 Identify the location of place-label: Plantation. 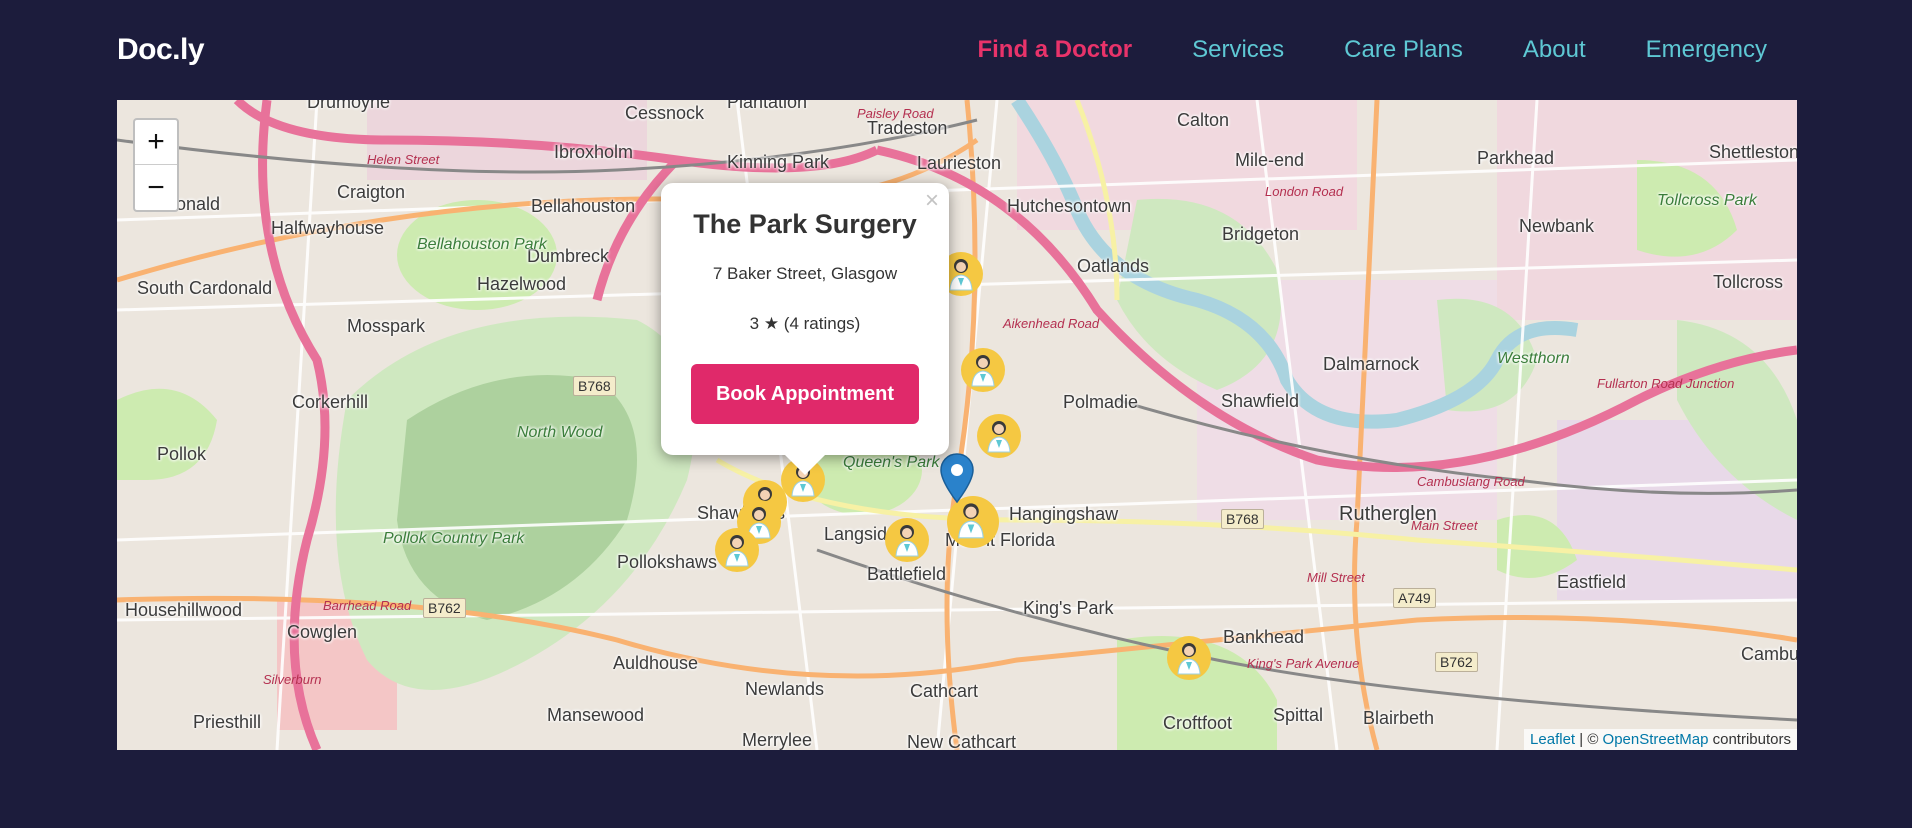
(767, 106).